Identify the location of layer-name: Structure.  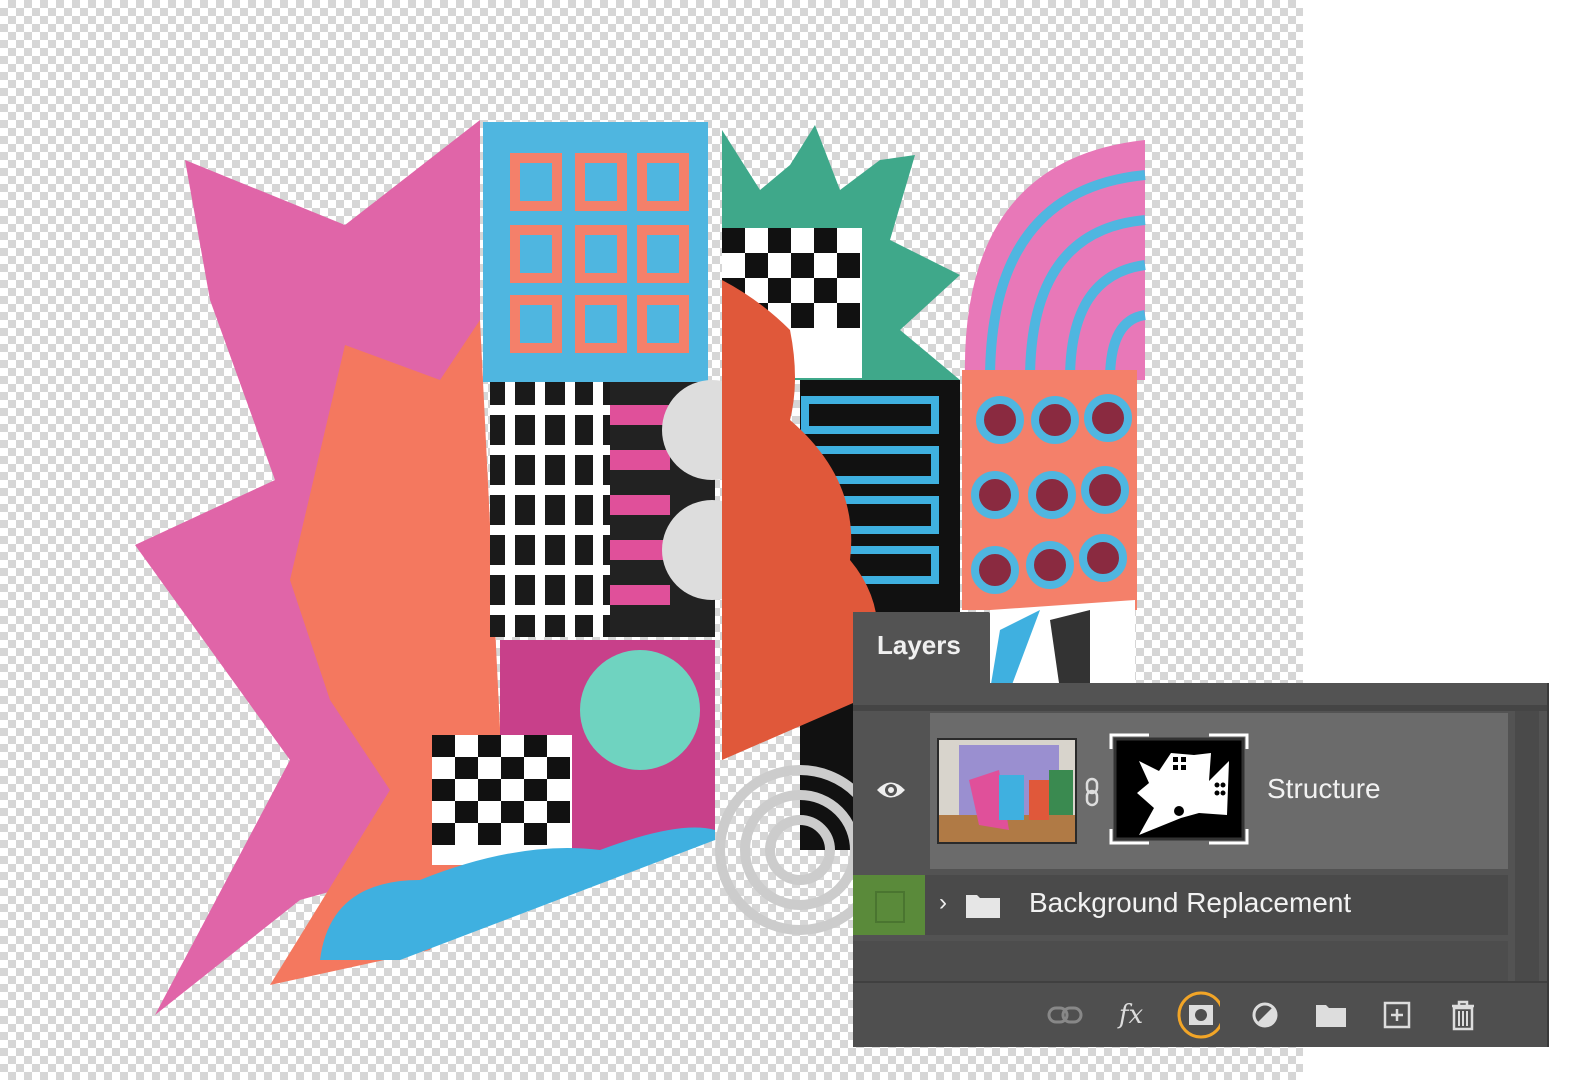
(1324, 789).